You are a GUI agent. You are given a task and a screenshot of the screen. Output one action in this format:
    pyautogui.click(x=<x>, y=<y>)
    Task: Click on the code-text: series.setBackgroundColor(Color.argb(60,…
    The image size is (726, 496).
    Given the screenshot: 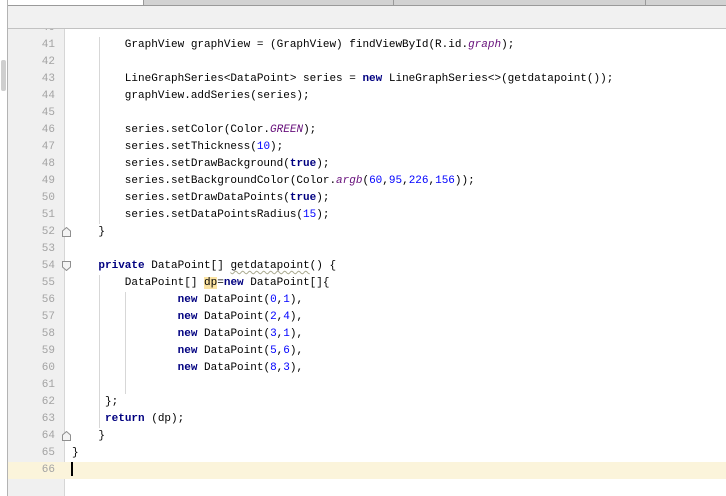 What is the action you would take?
    pyautogui.click(x=399, y=181)
    